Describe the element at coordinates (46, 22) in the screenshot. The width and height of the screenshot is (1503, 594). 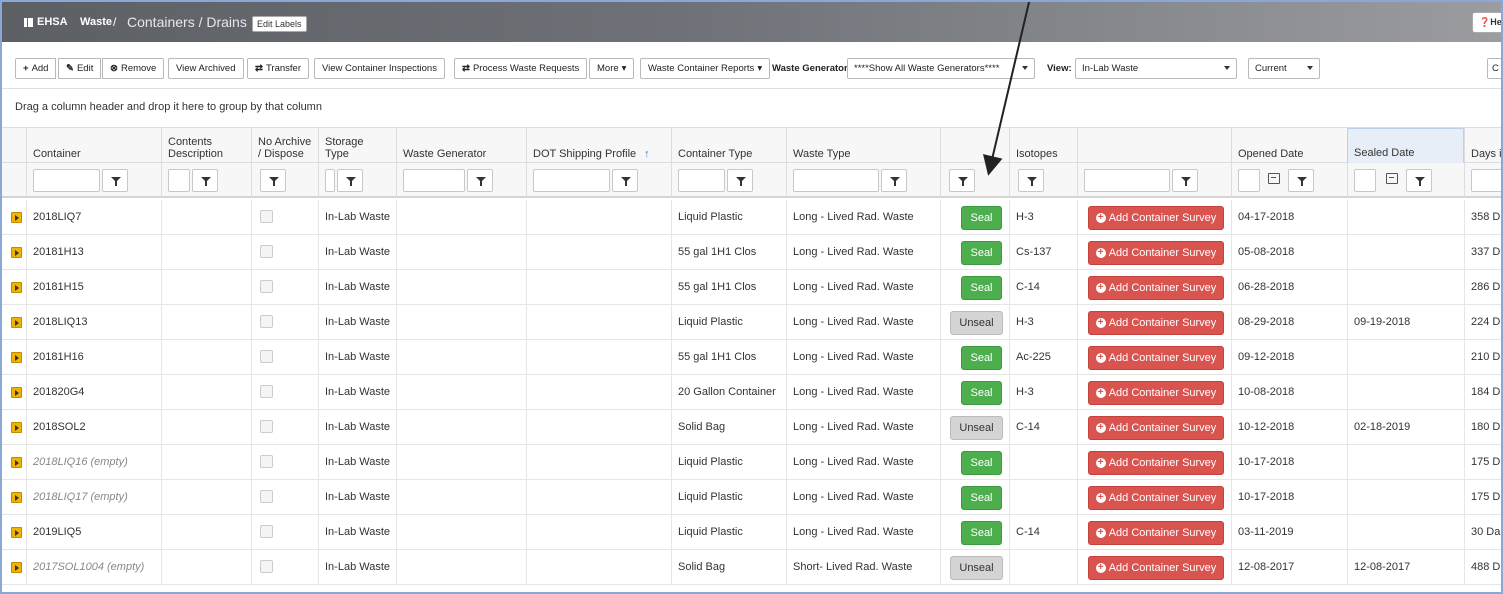
I see `app-logo: EHSA` at that location.